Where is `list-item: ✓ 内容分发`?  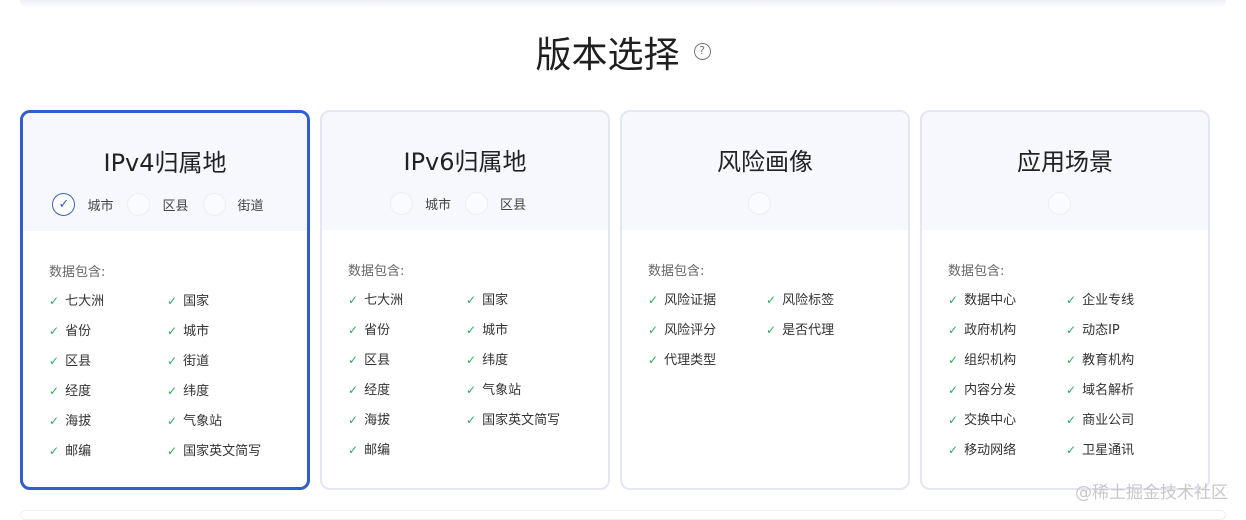
list-item: ✓ 内容分发 is located at coordinates (1007, 390).